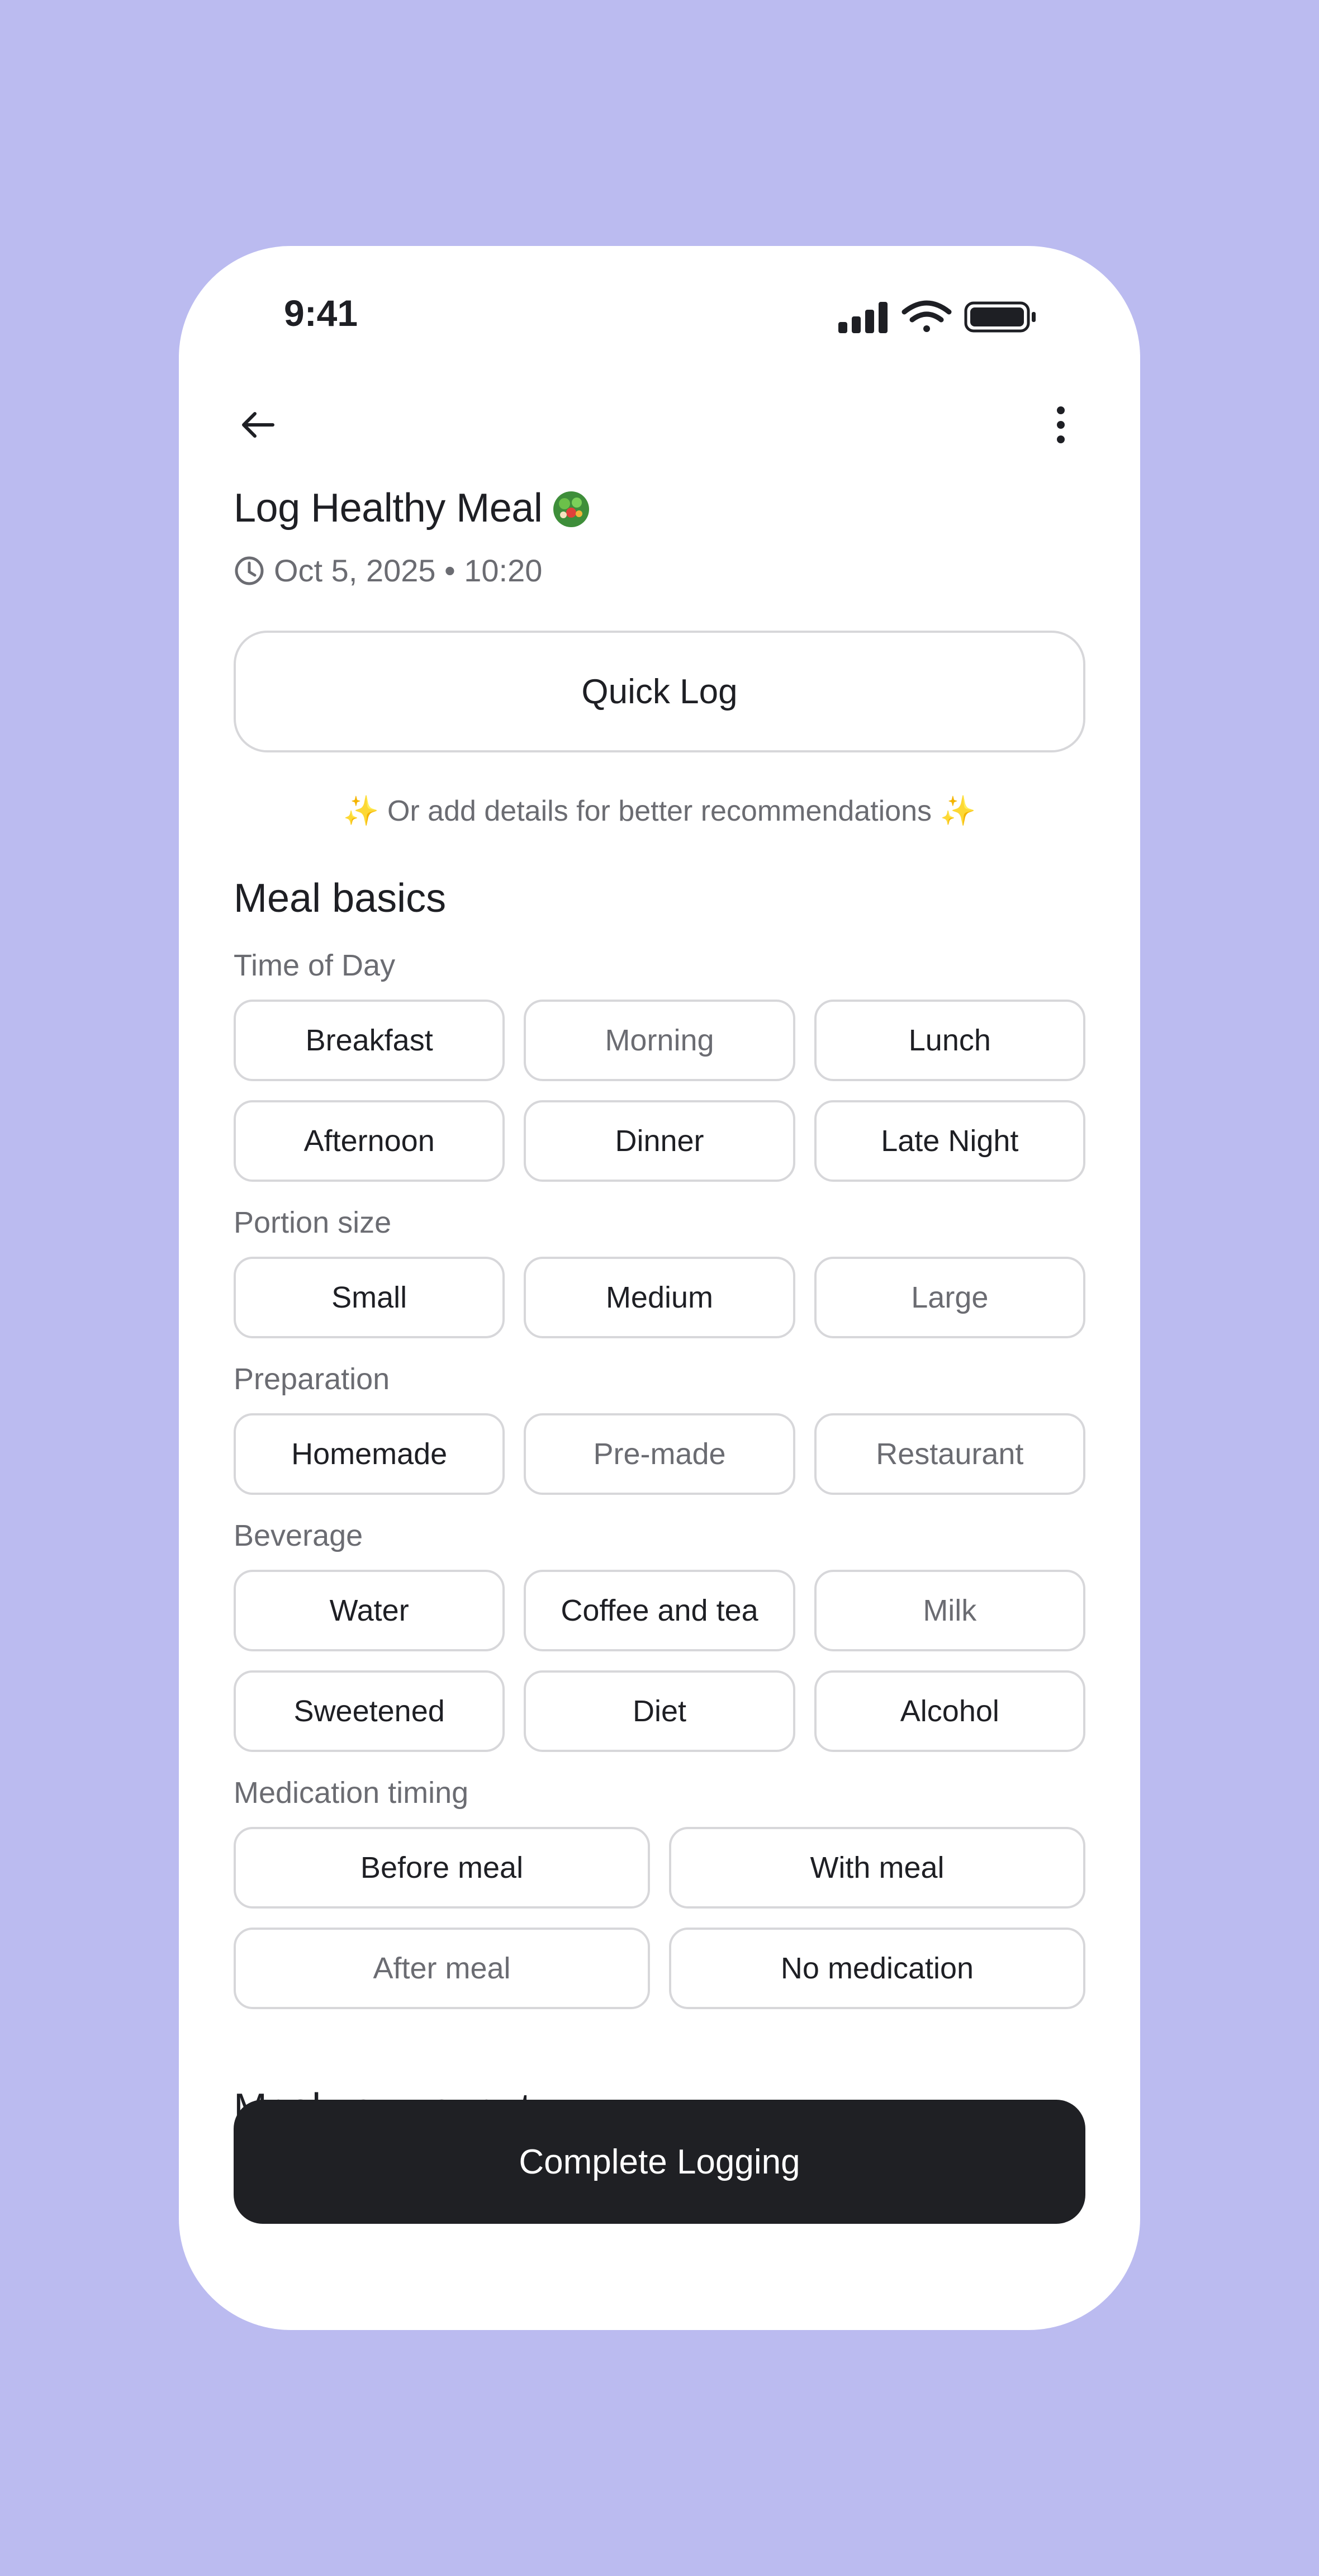 The height and width of the screenshot is (2576, 1319). Describe the element at coordinates (369, 1141) in the screenshot. I see `chip-afternoon: Afternoon` at that location.